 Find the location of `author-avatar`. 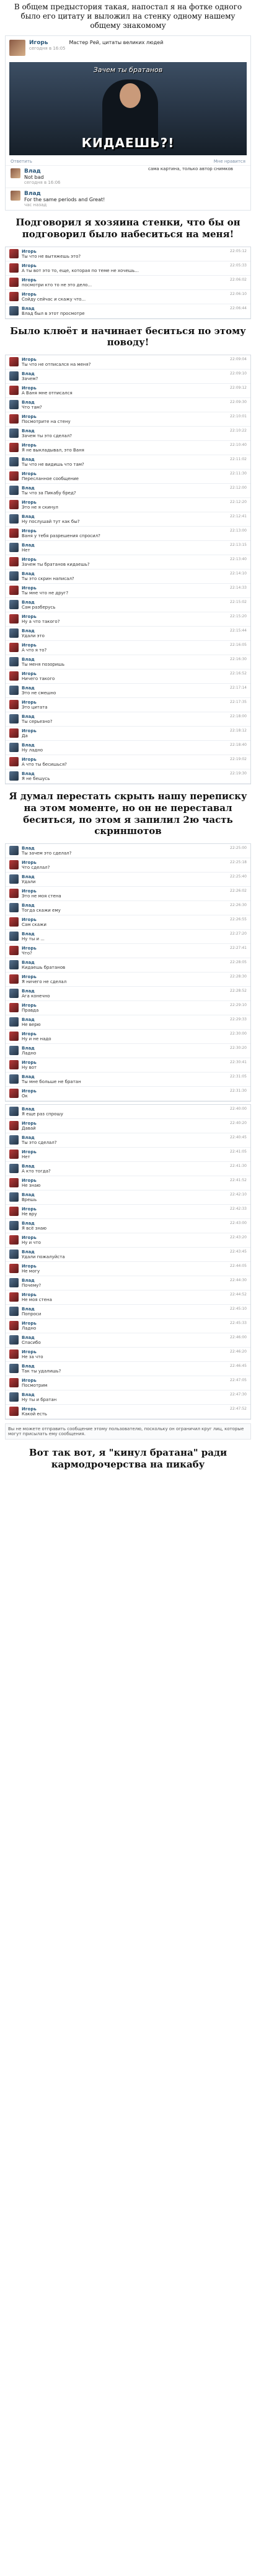

author-avatar is located at coordinates (17, 48).